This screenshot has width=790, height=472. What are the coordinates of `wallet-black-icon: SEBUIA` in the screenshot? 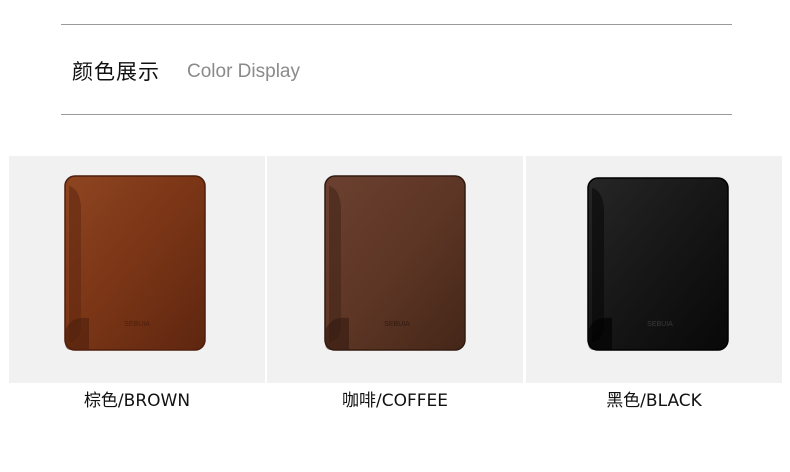 It's located at (658, 264).